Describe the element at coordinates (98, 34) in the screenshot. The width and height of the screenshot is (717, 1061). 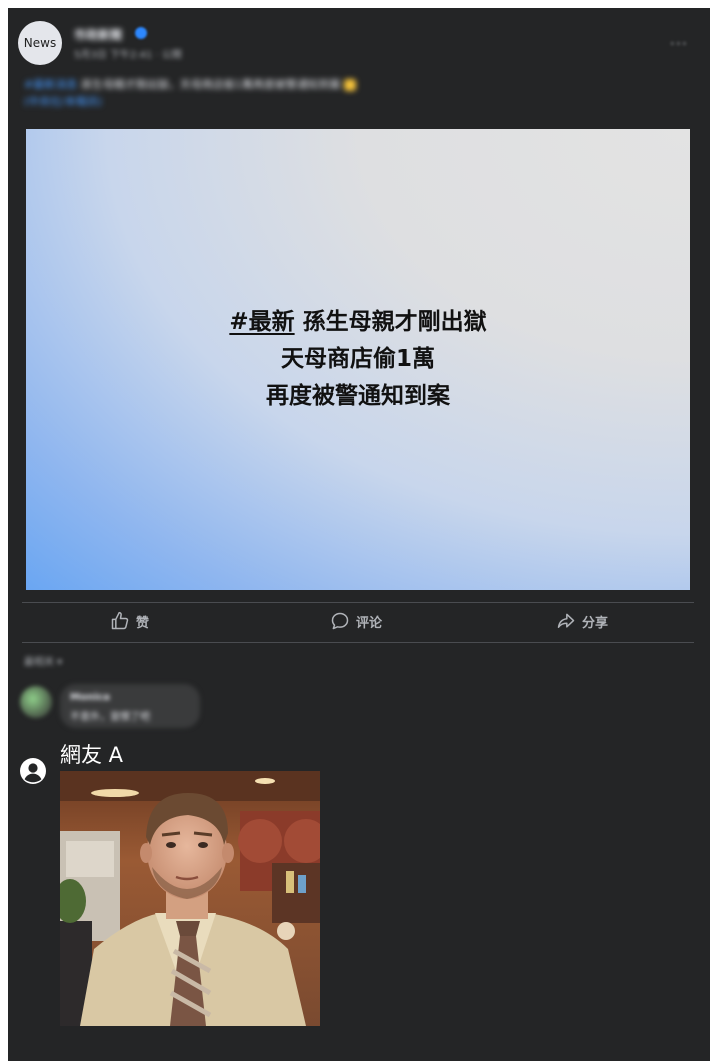
I see `page-name: 市政新聞` at that location.